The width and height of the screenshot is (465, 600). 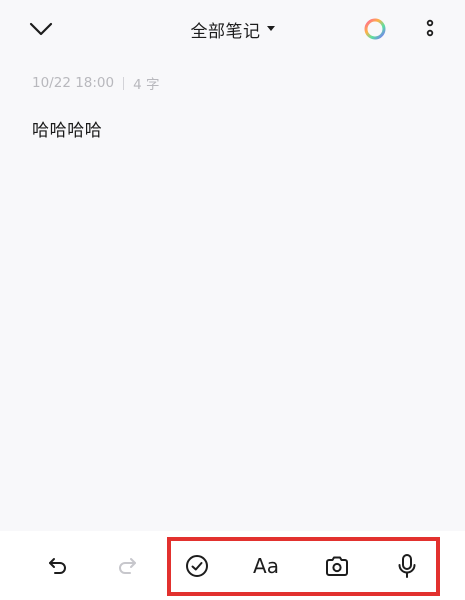 I want to click on bottom-toolbar: Aa, so click(x=232, y=565).